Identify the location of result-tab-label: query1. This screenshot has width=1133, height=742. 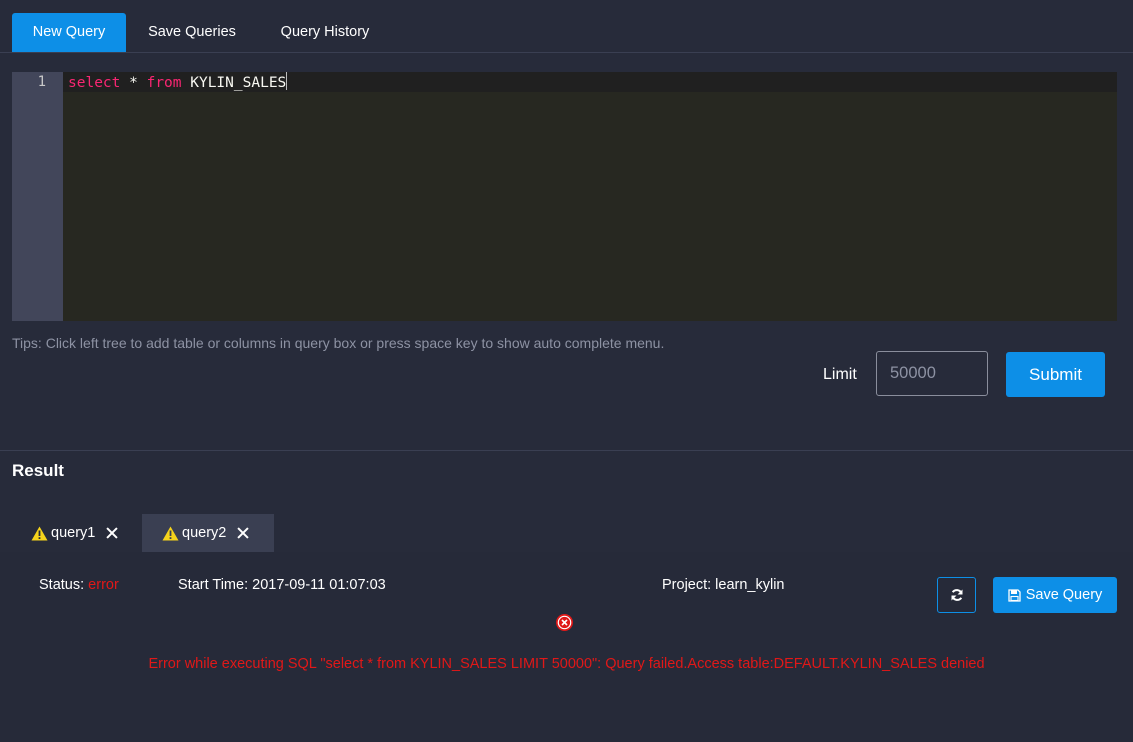
(73, 533).